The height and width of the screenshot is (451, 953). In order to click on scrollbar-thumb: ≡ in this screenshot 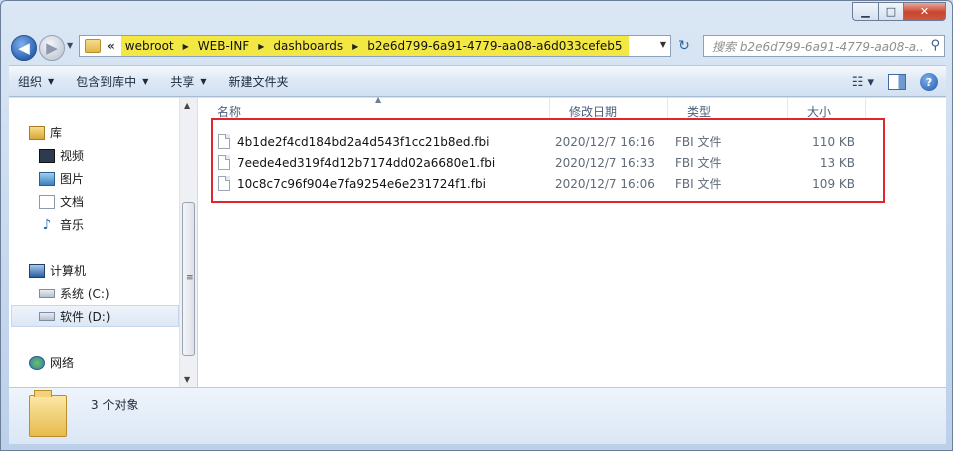, I will do `click(188, 279)`.